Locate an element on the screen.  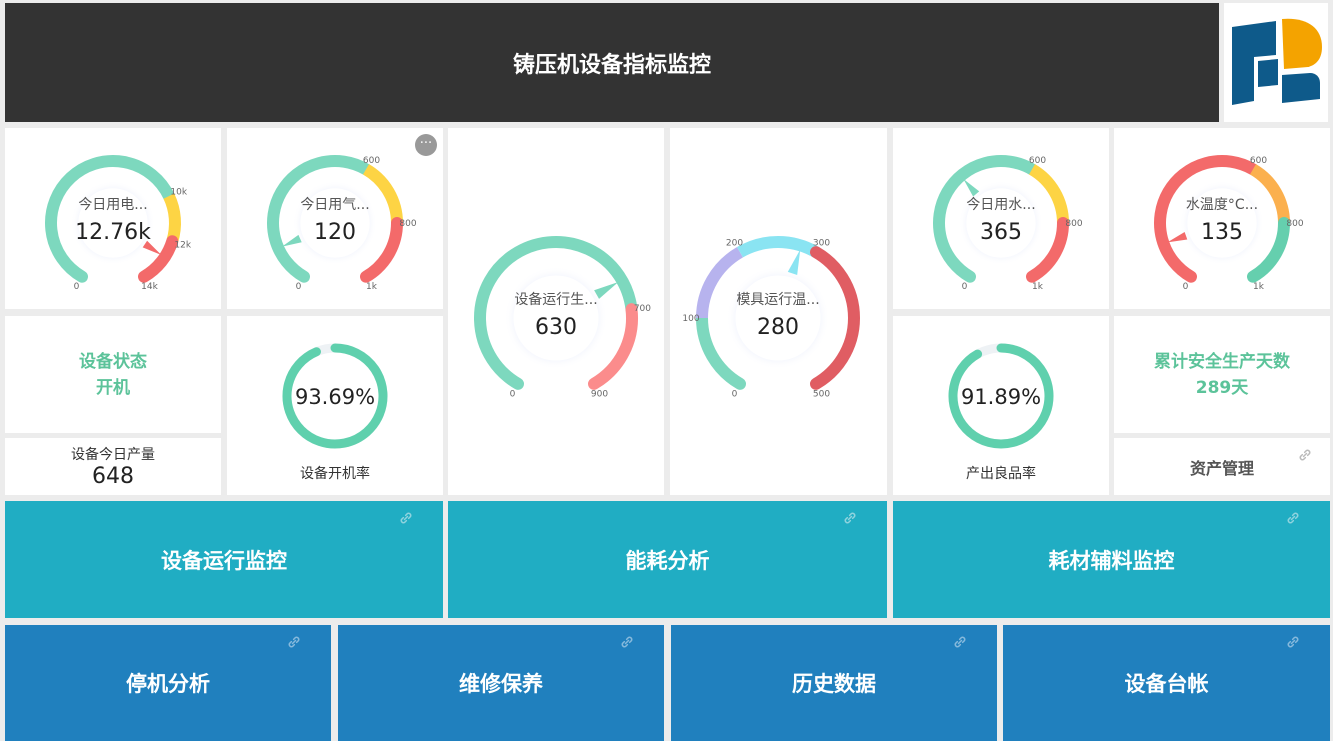
safety-label: 累计安全生产天数 is located at coordinates (1222, 361).